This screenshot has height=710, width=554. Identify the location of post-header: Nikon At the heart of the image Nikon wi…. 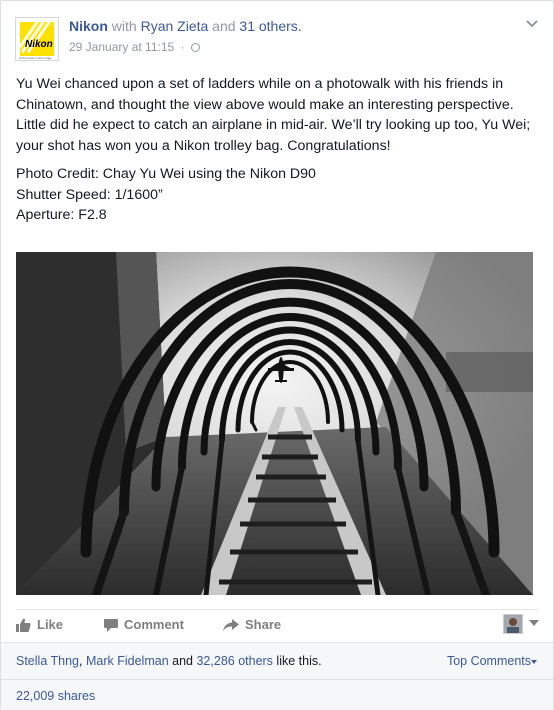
(277, 40).